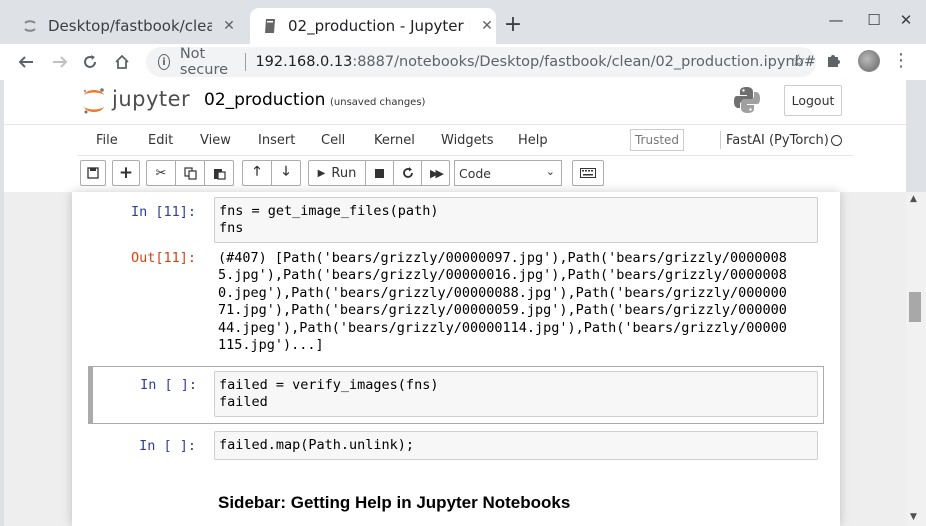 The height and width of the screenshot is (526, 926). I want to click on insert-cell-button: +, so click(126, 173).